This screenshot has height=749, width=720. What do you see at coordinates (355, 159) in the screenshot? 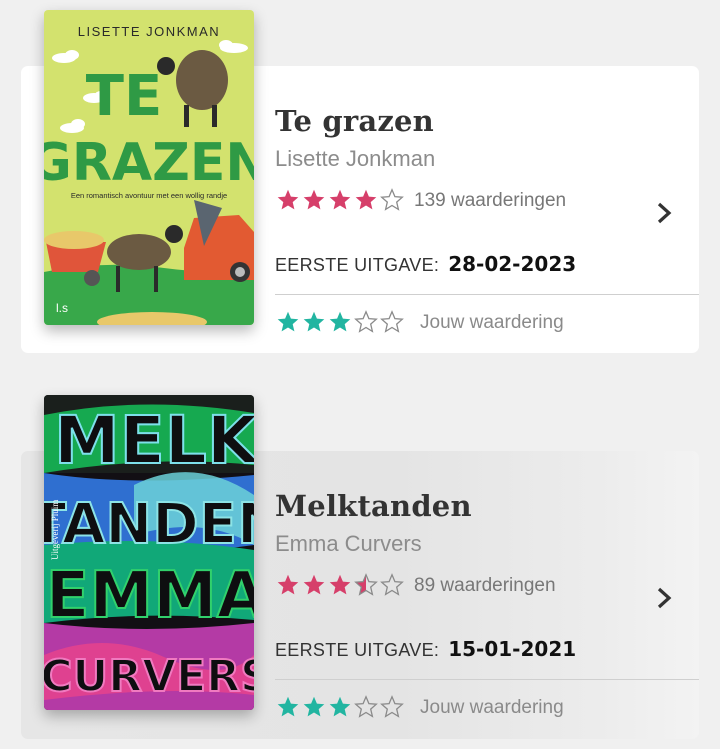
I see `book-author: Lisette Jonkman` at bounding box center [355, 159].